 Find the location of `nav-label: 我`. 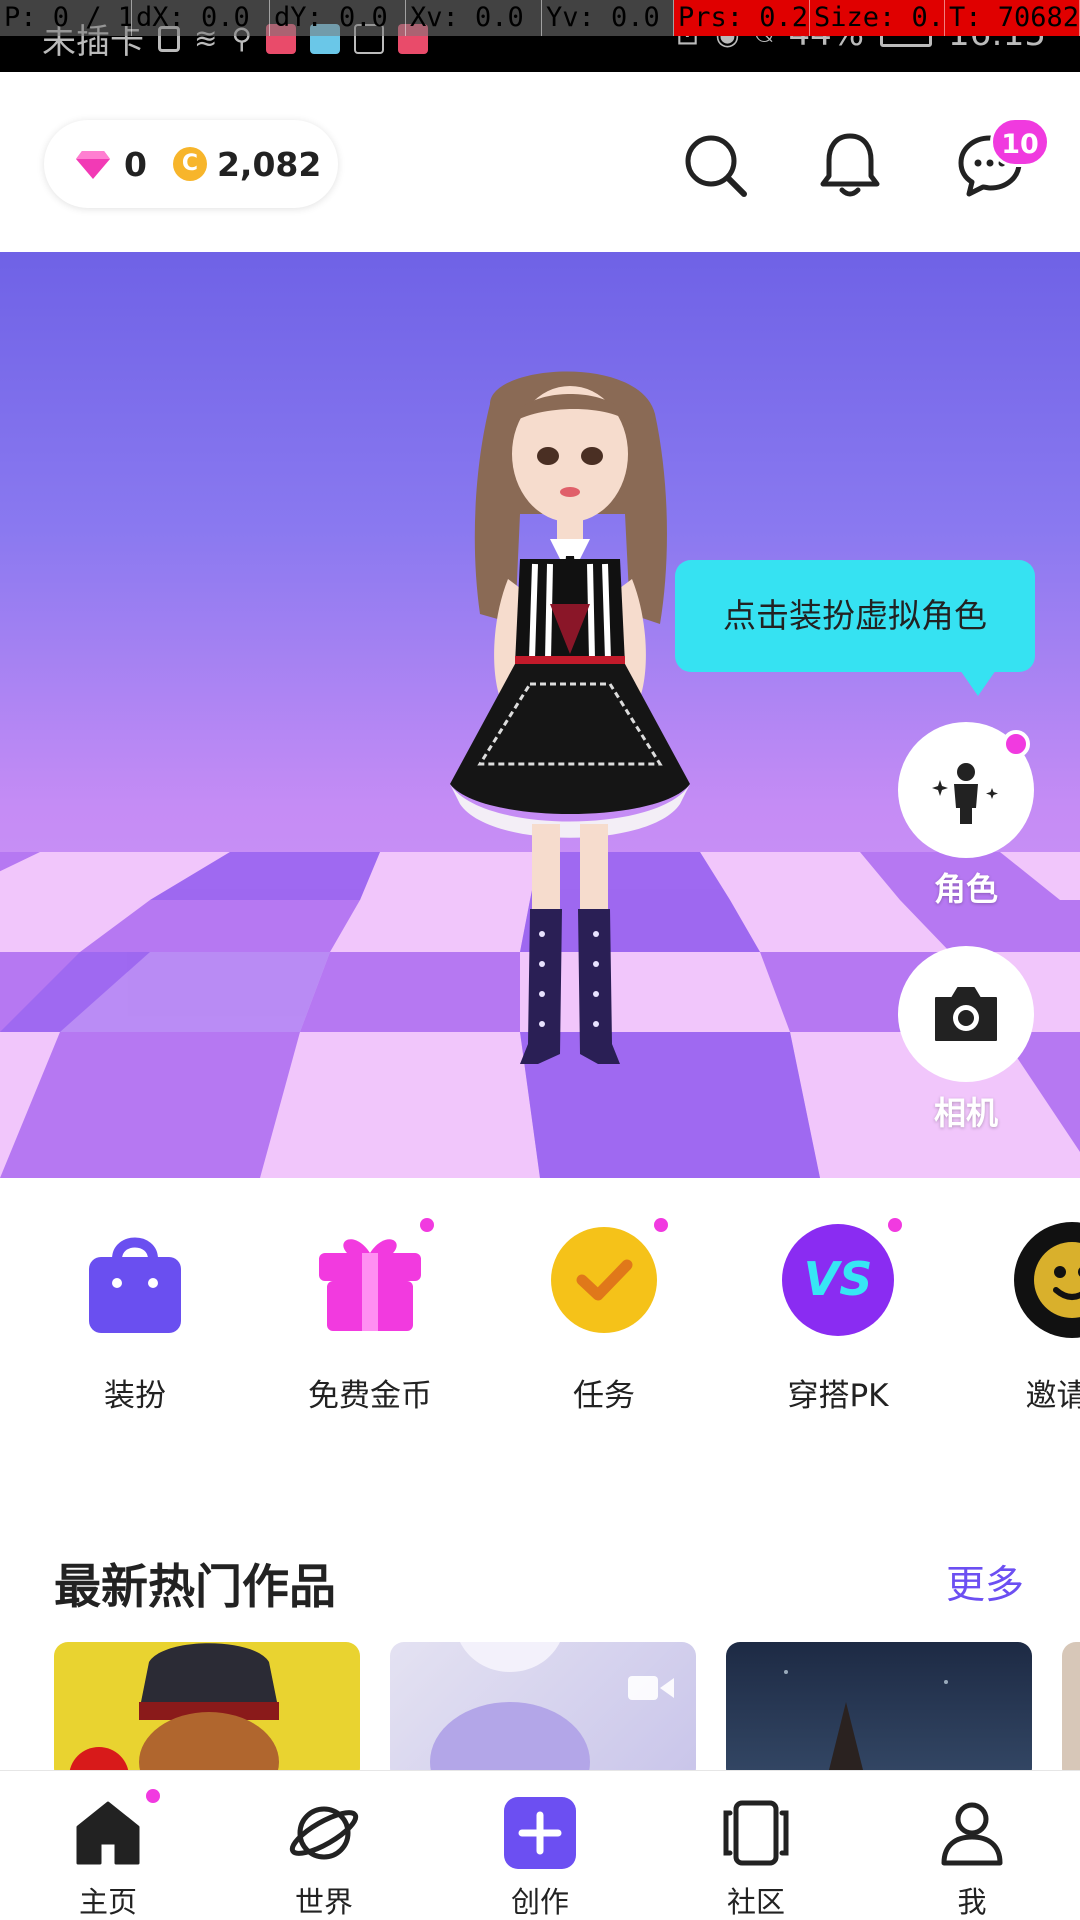

nav-label: 我 is located at coordinates (972, 1902).